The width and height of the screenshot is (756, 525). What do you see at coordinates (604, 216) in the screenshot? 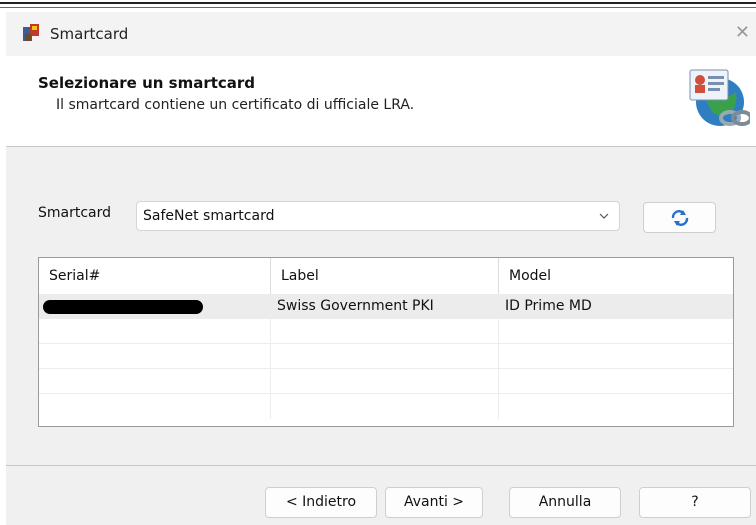
I see `chevron-down-icon` at bounding box center [604, 216].